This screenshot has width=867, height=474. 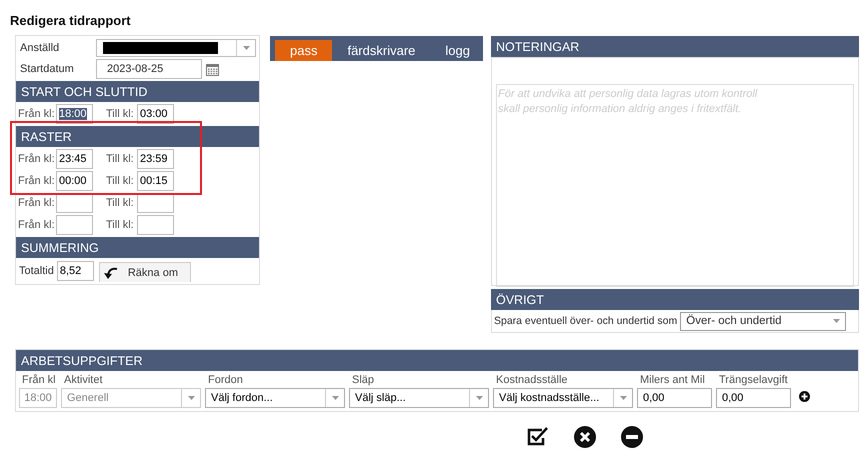 I want to click on minus-circle-icon, so click(x=632, y=437).